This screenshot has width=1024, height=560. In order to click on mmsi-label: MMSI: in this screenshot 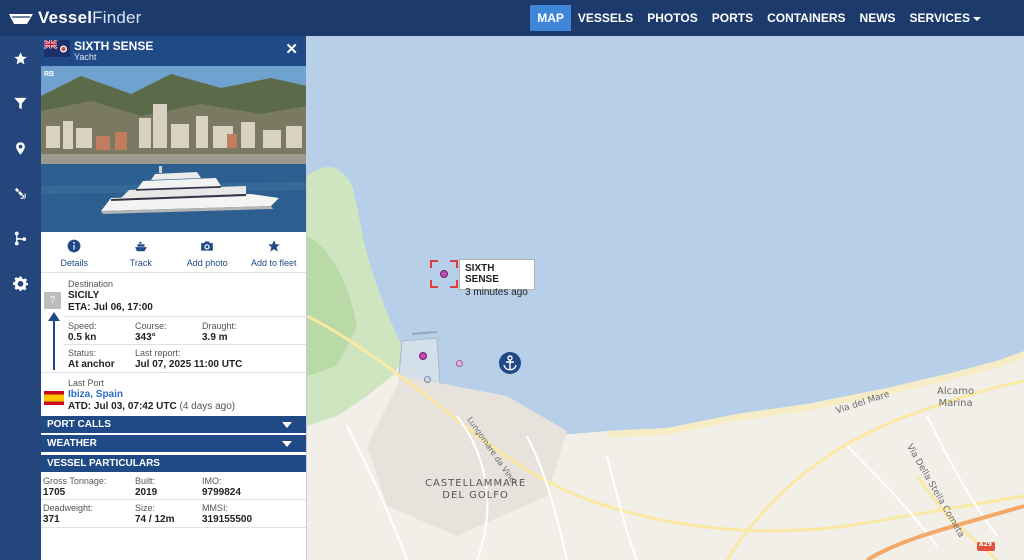, I will do `click(215, 508)`.